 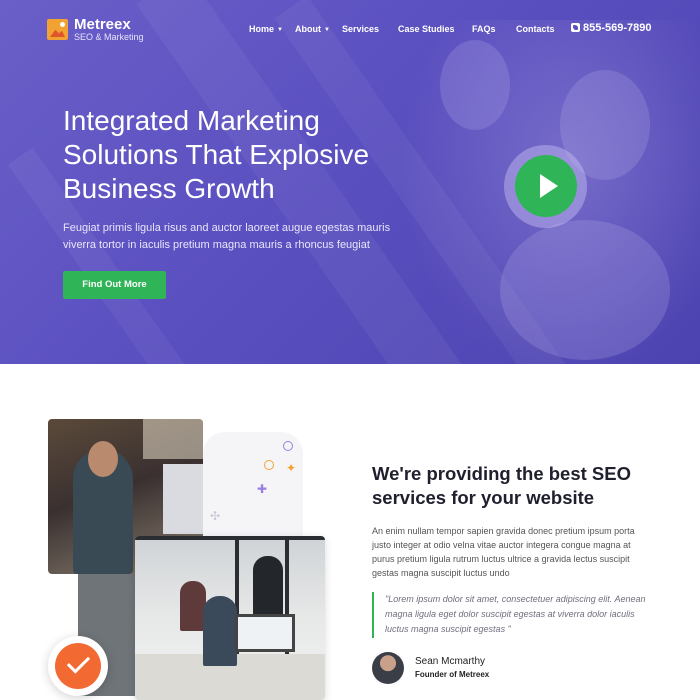 I want to click on avatar, so click(x=388, y=668).